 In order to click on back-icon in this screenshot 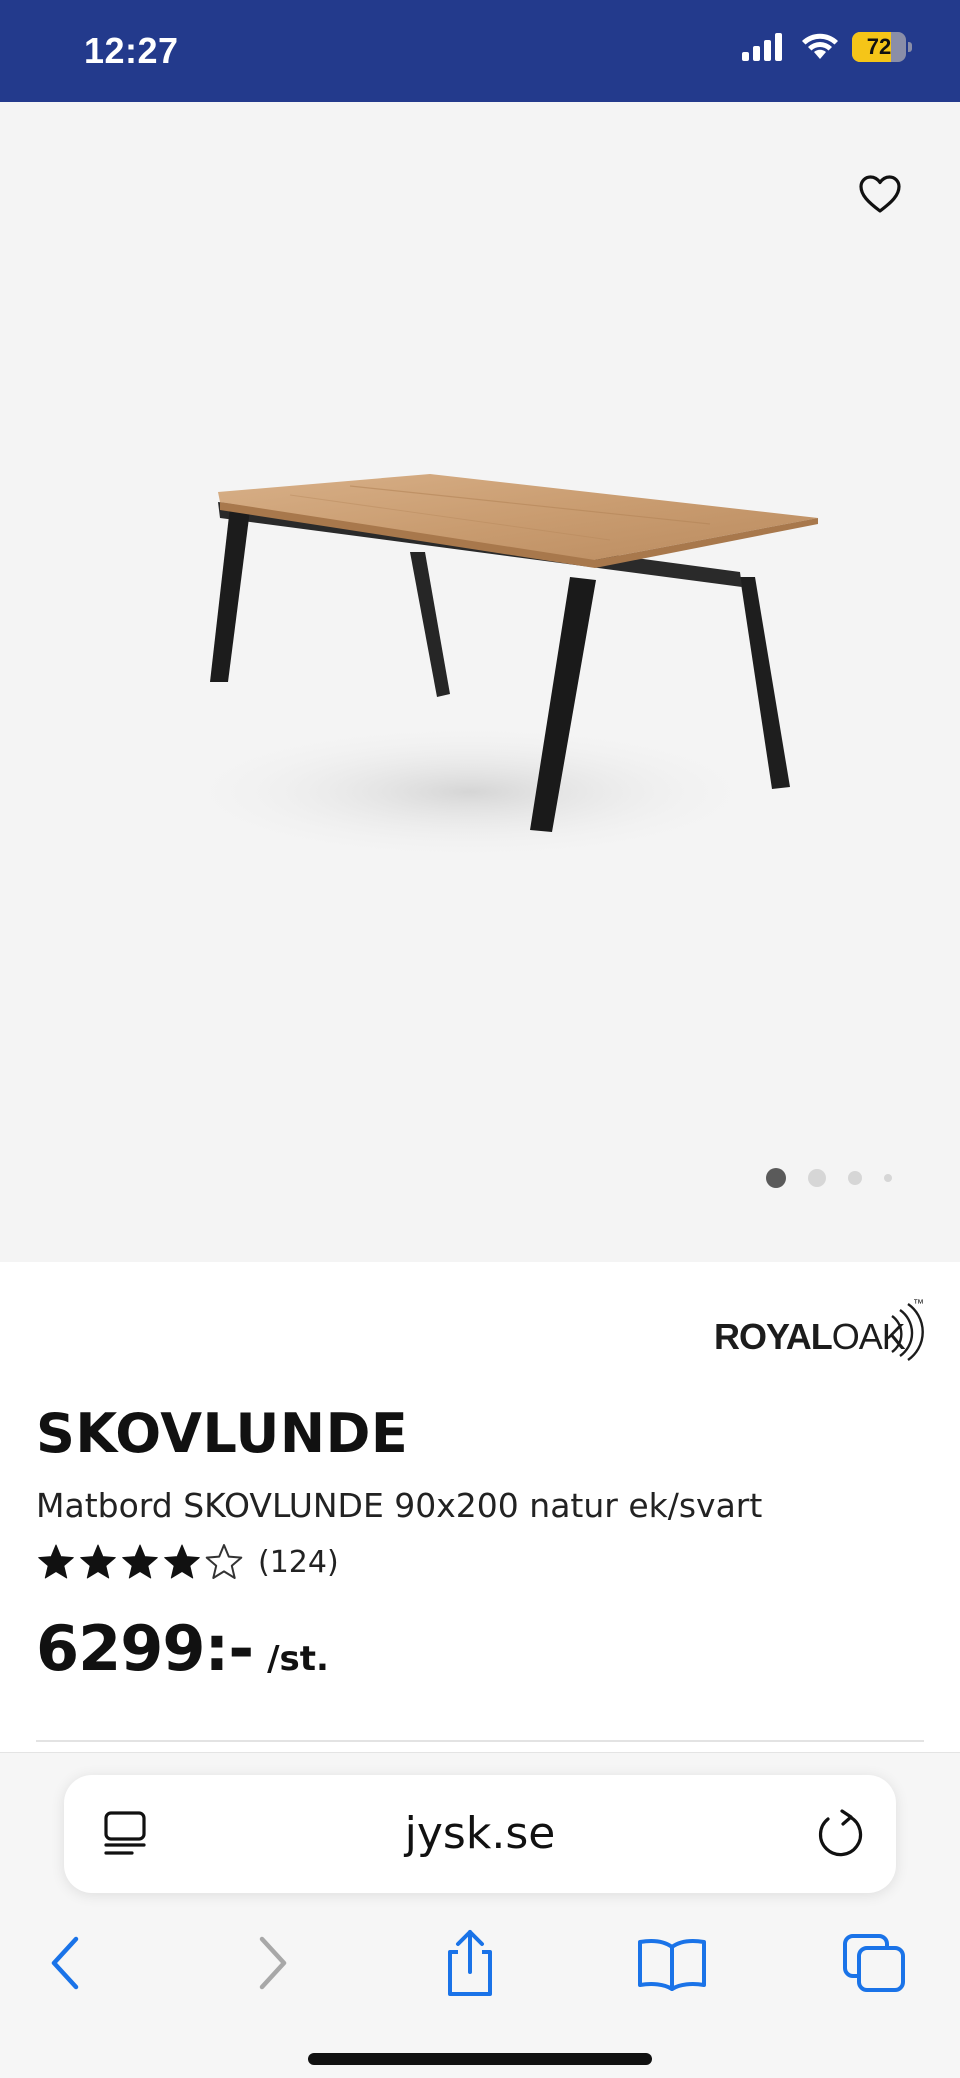, I will do `click(65, 1963)`.